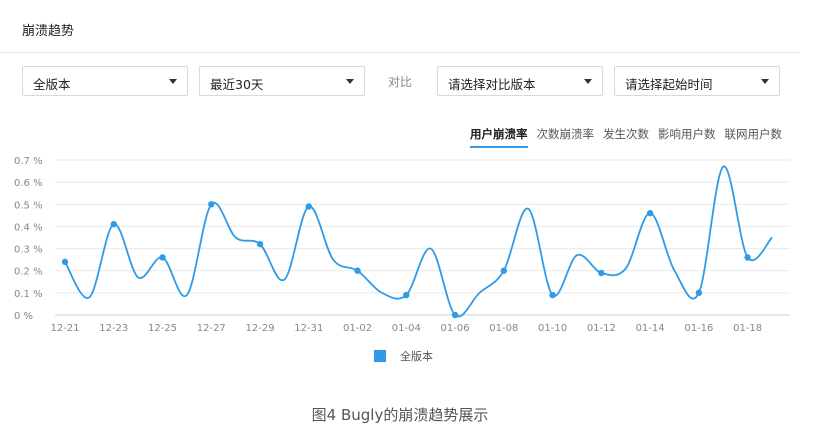  What do you see at coordinates (698, 328) in the screenshot?
I see `x-tick-label: 01-16` at bounding box center [698, 328].